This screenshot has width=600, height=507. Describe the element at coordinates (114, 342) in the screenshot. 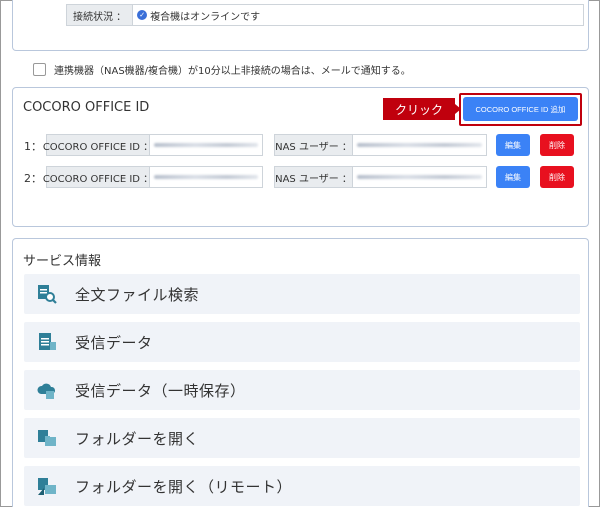

I see `service-label: 受信データ` at that location.